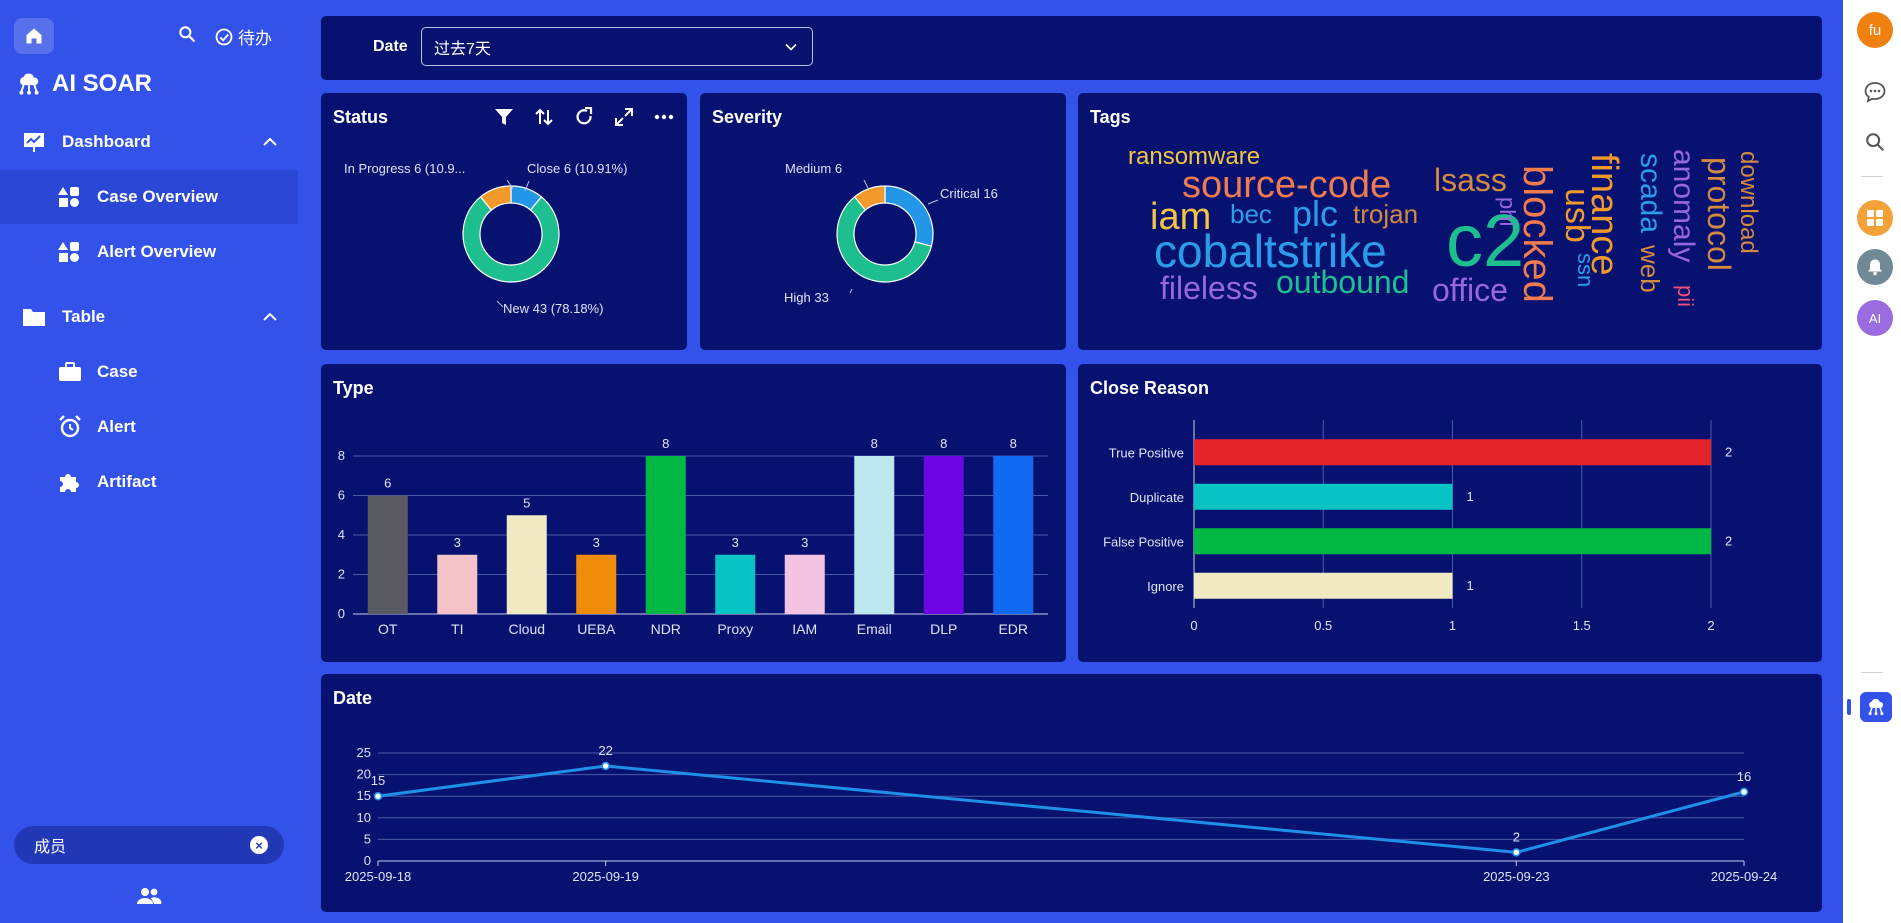 This screenshot has width=1901, height=923. I want to click on members-button, so click(149, 898).